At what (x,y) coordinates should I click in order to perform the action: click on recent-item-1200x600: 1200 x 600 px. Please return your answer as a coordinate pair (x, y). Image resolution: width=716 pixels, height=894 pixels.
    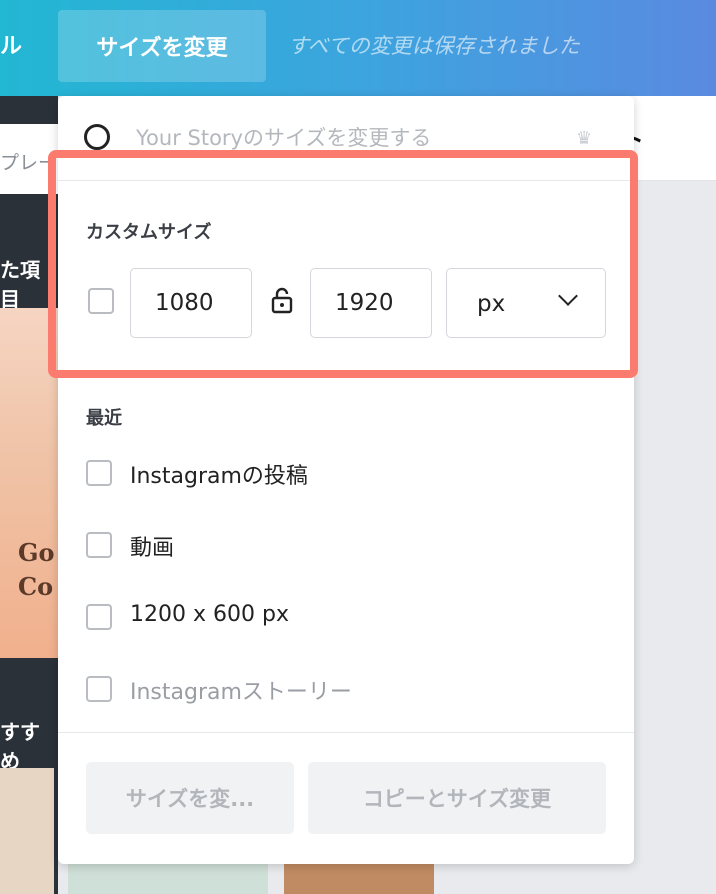
    Looking at the image, I should click on (346, 617).